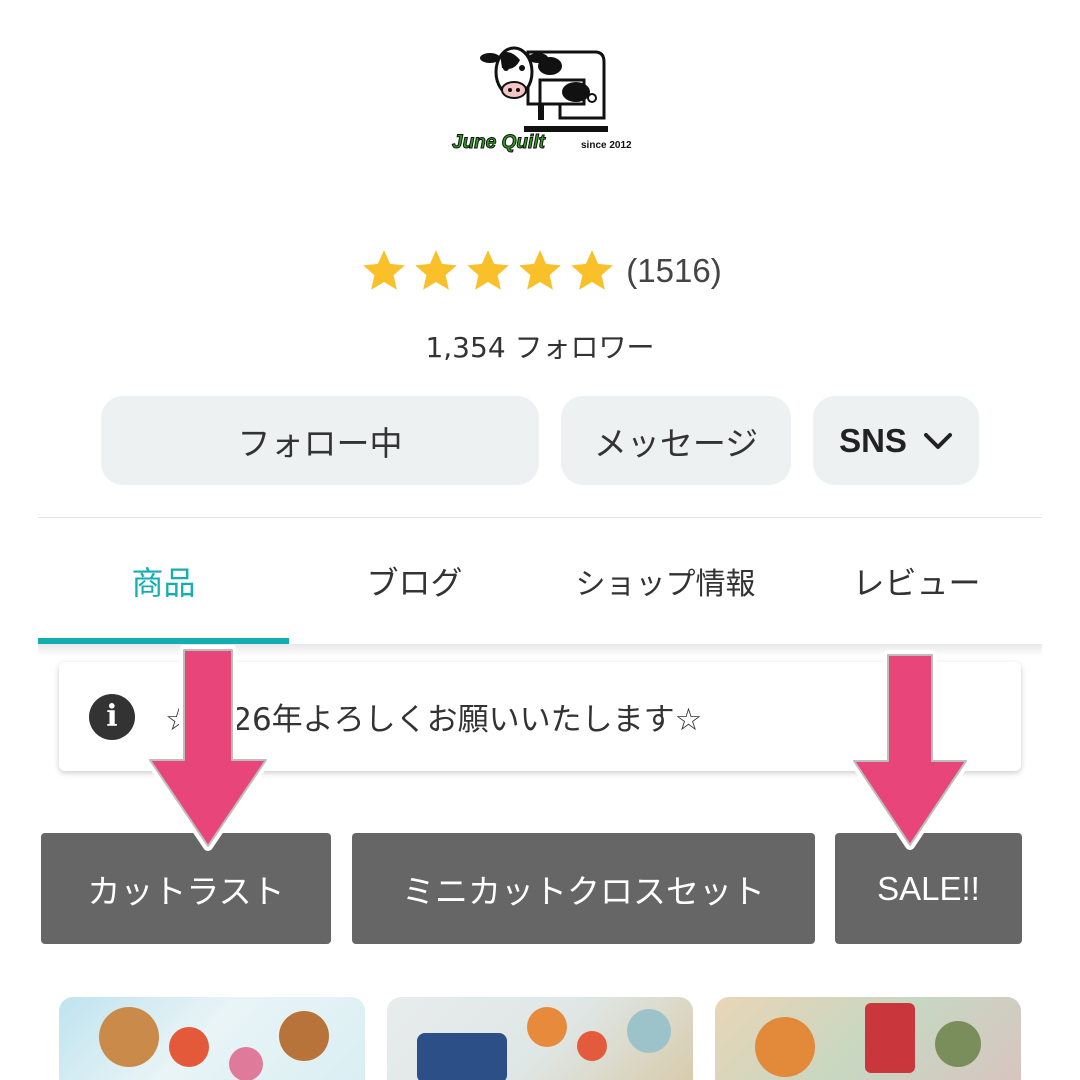  I want to click on logo-title: June Quilt, so click(499, 143).